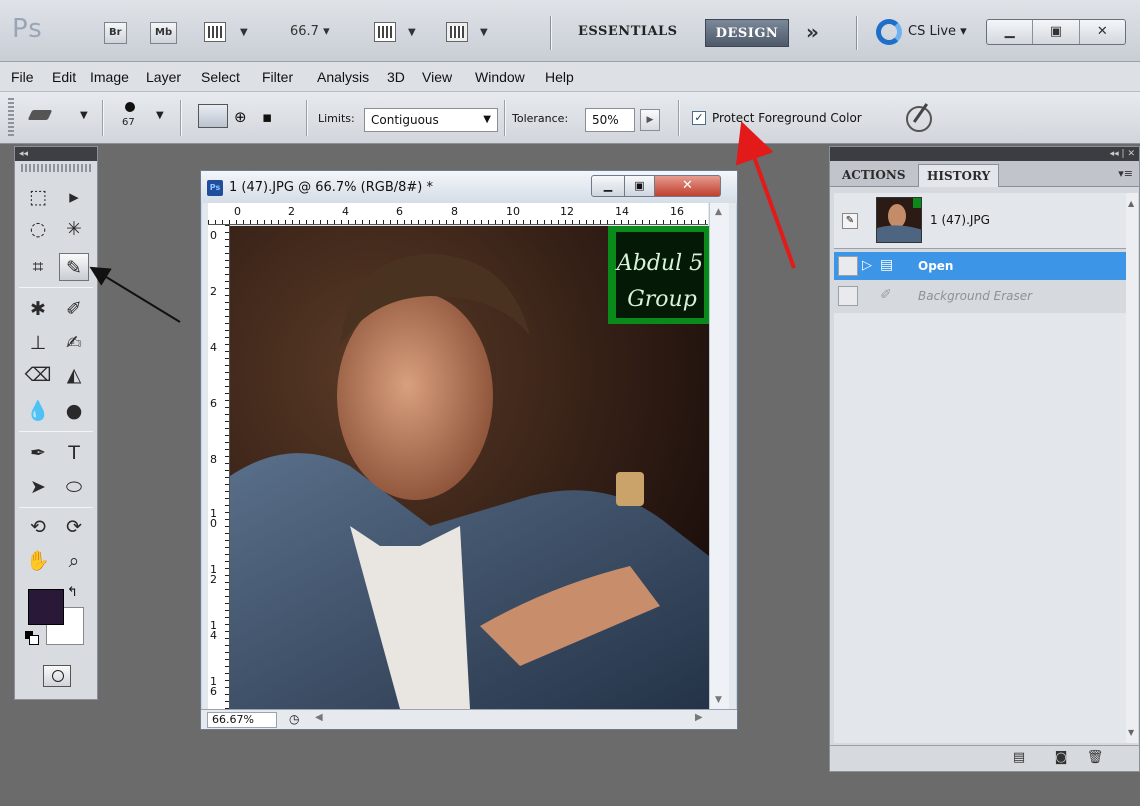  I want to click on vertical-ruler: 0 2 4 6 8 10 12 14 16, so click(219, 467).